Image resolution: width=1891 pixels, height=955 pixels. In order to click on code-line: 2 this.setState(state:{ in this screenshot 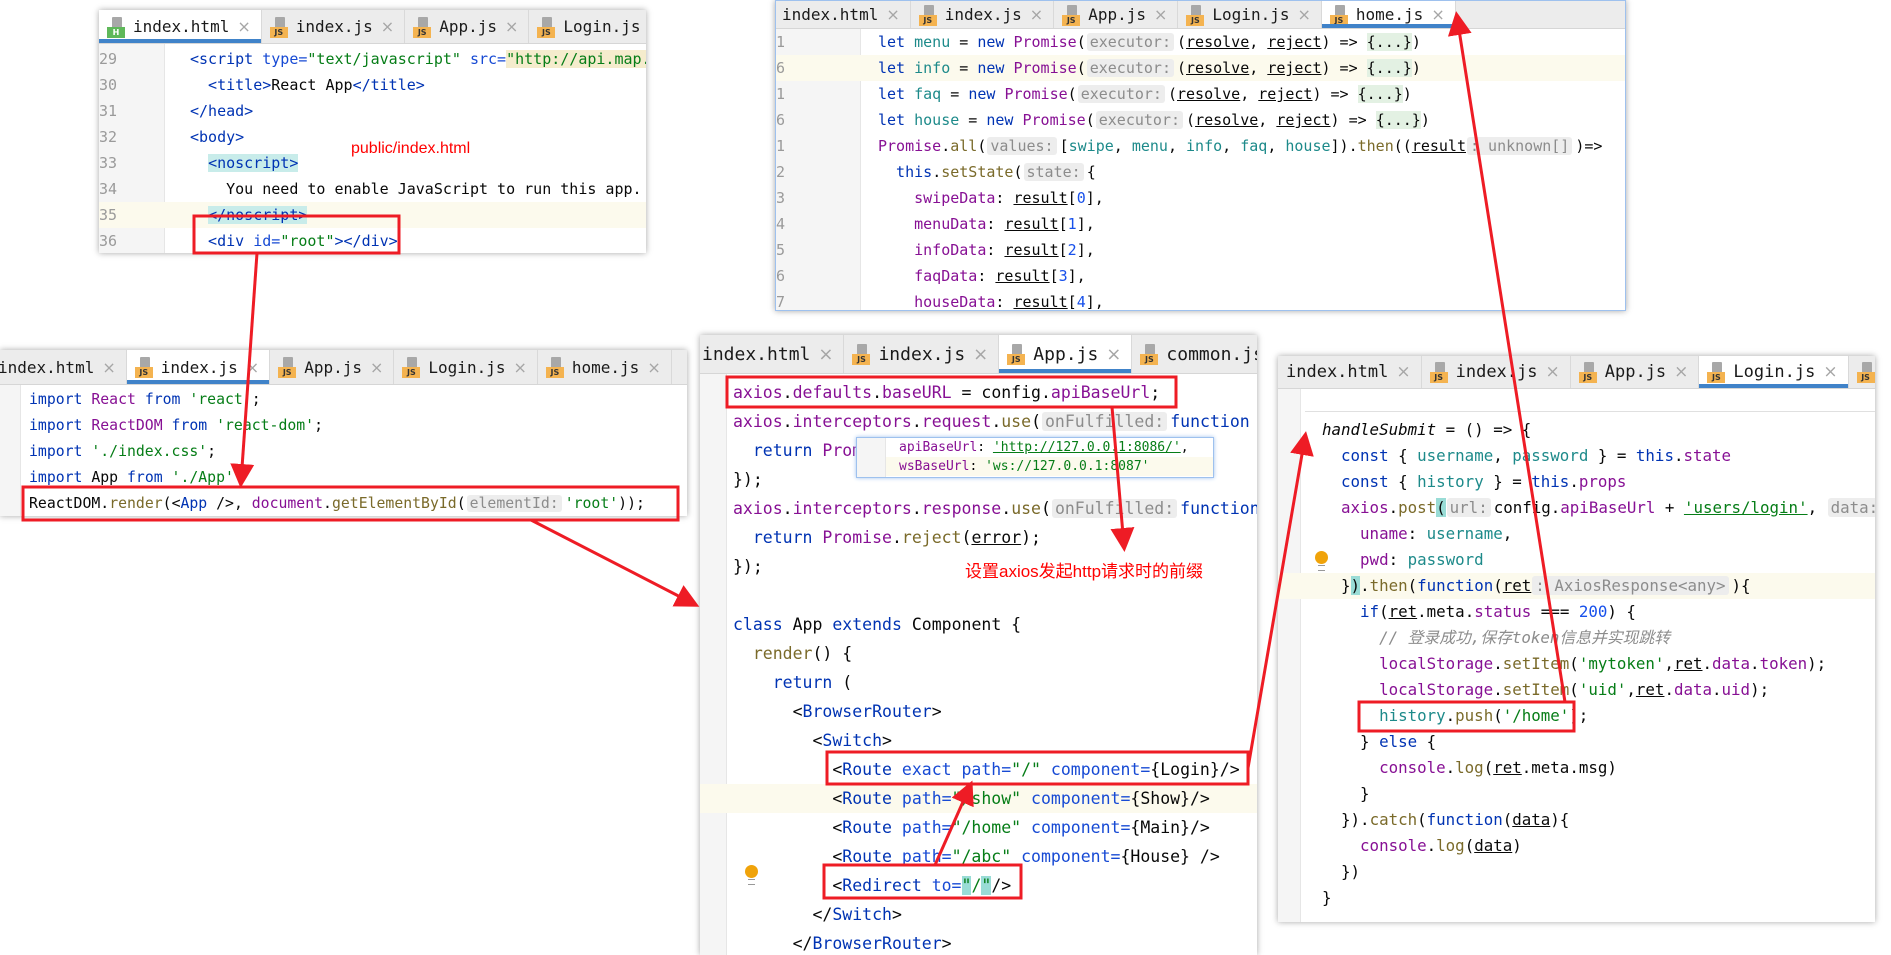, I will do `click(1200, 172)`.